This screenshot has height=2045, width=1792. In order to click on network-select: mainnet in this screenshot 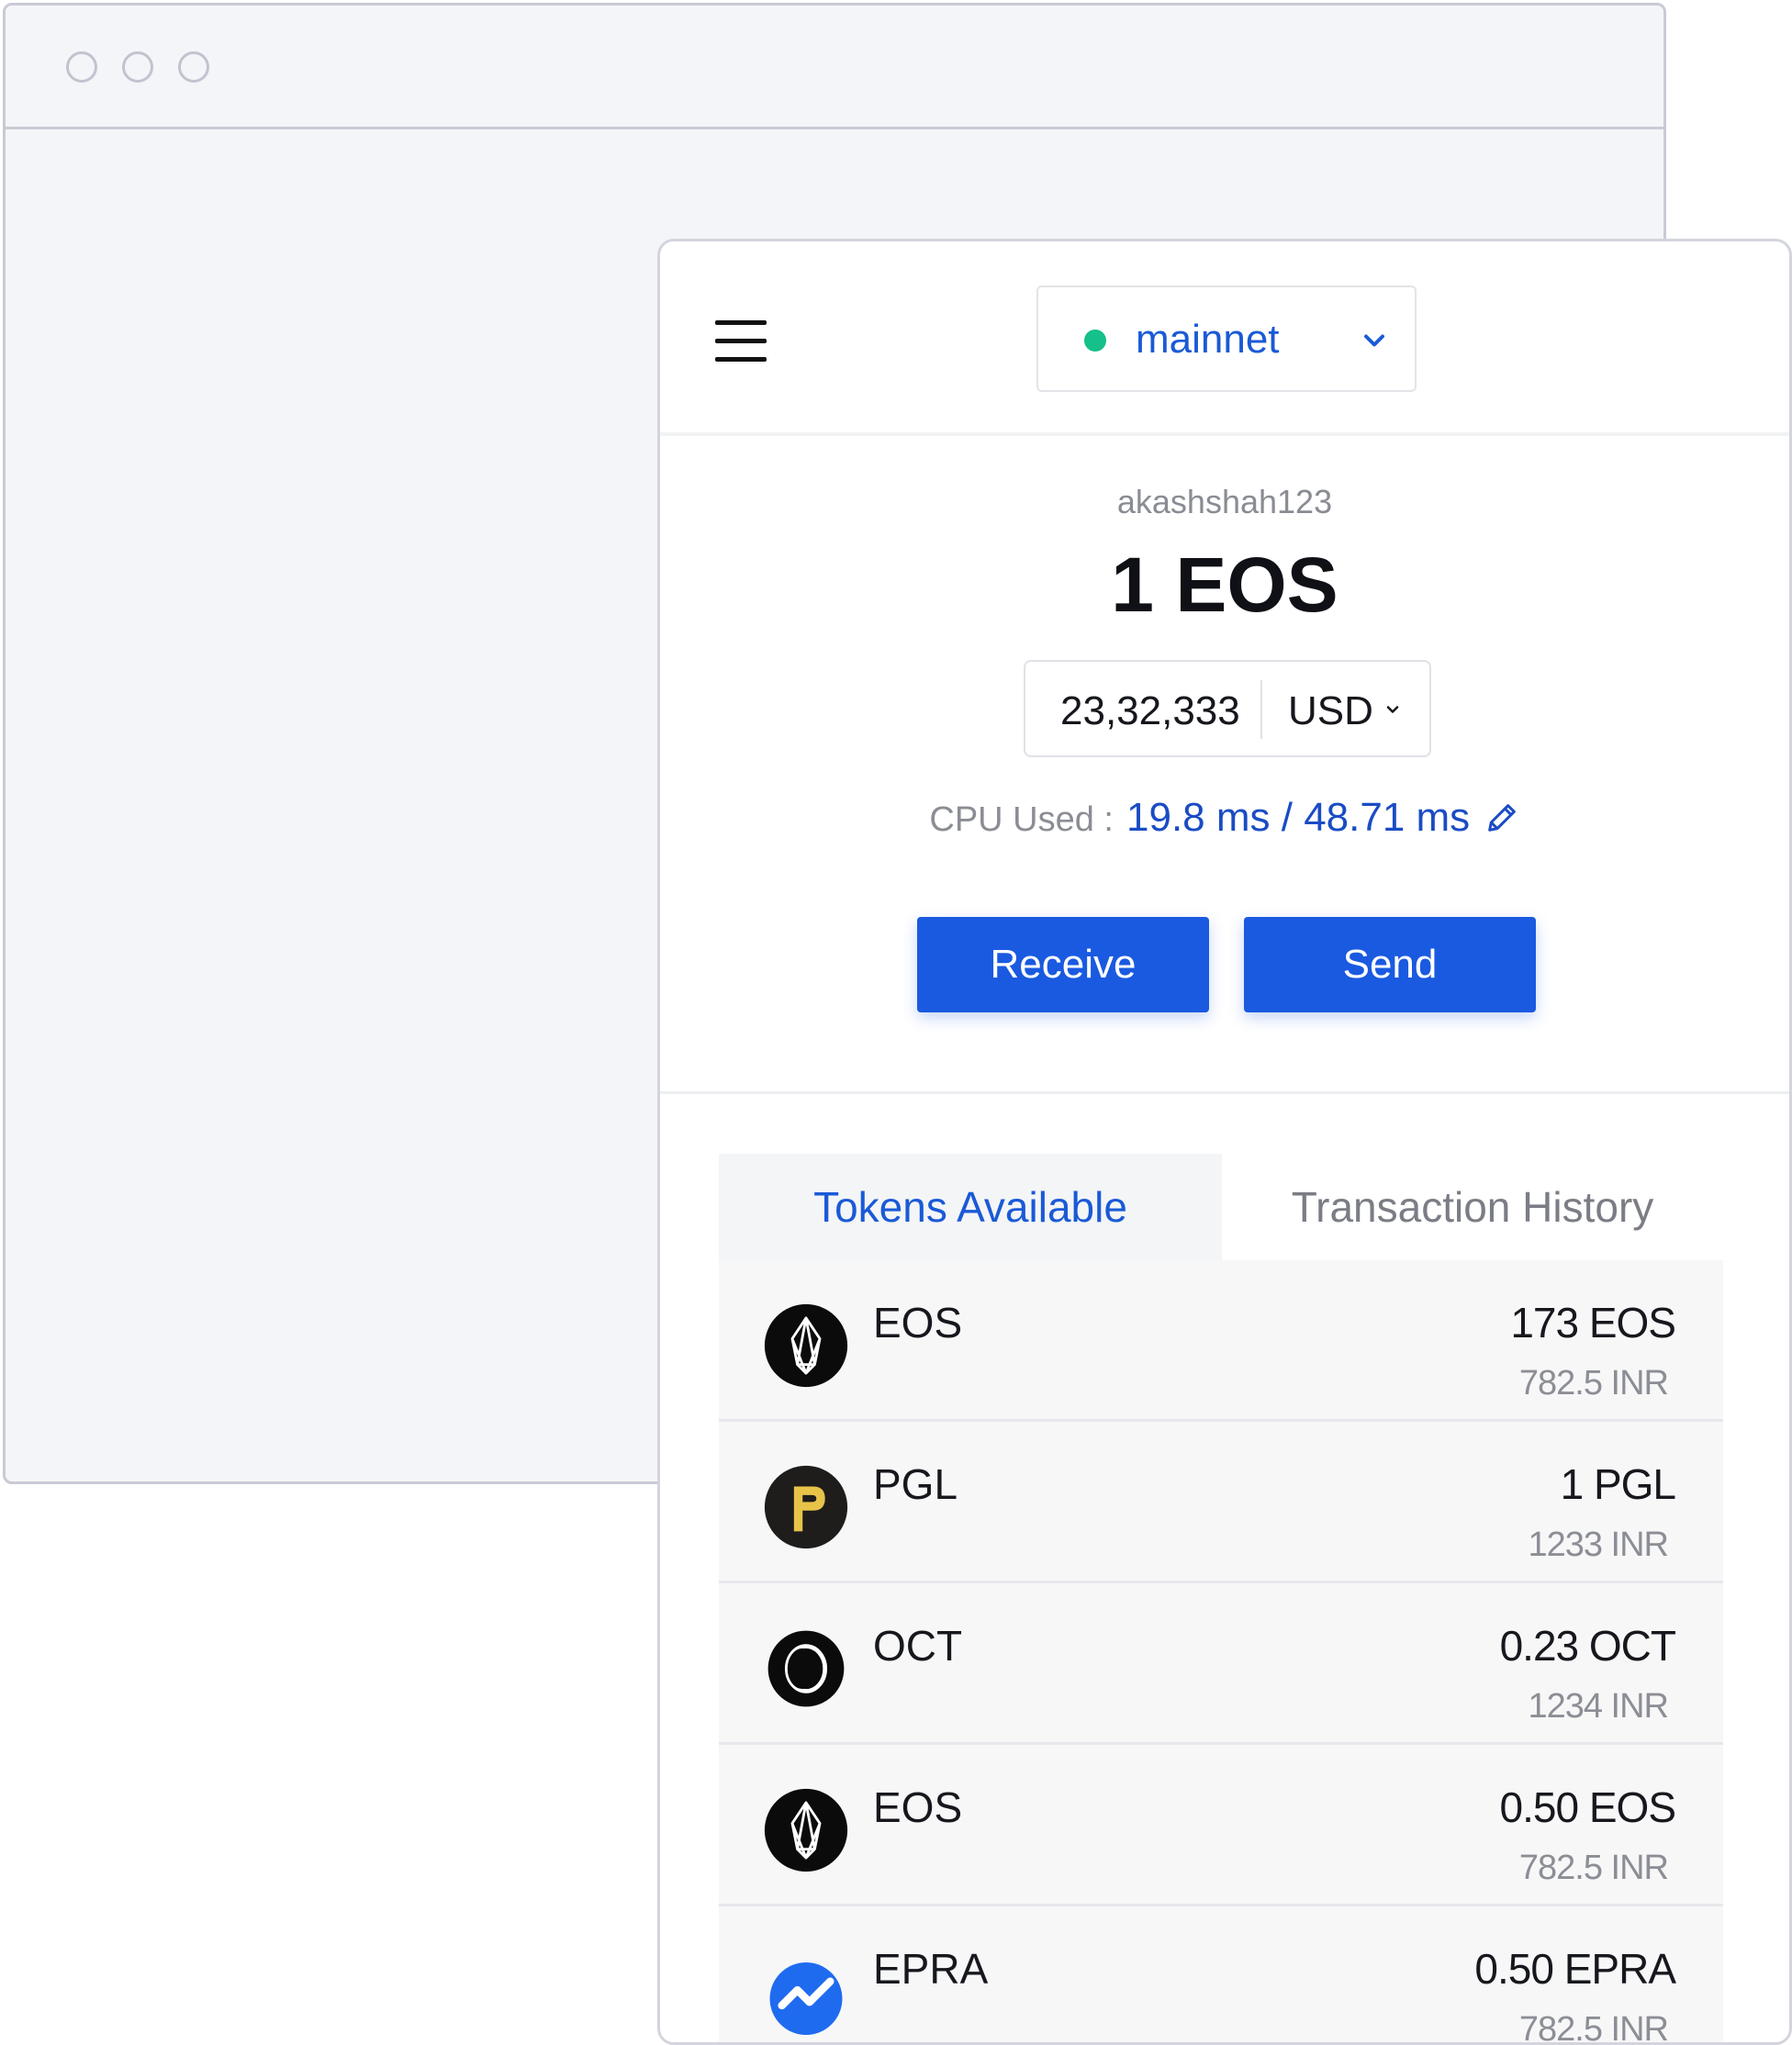, I will do `click(1226, 339)`.